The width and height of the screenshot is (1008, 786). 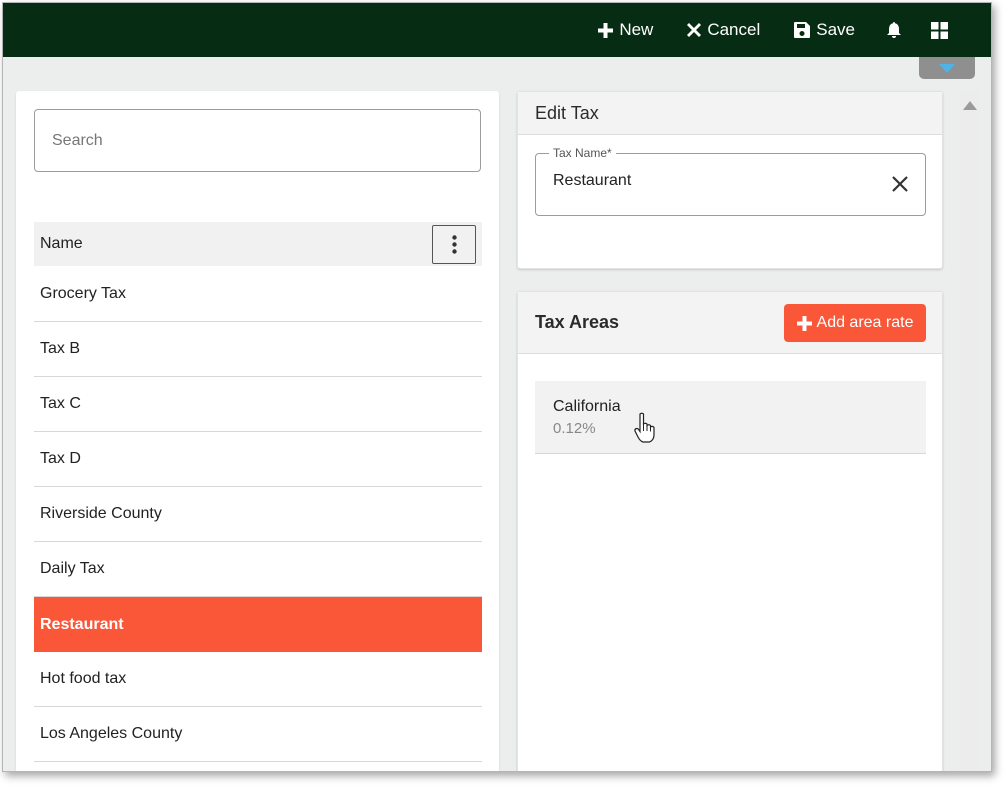 I want to click on list-item-label: Tax D, so click(x=60, y=458).